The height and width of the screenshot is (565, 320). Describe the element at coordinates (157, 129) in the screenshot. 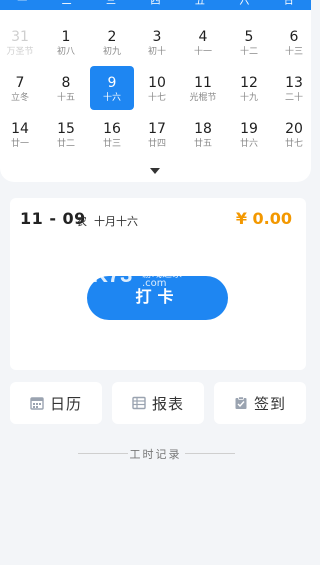

I see `day-number: 17` at that location.